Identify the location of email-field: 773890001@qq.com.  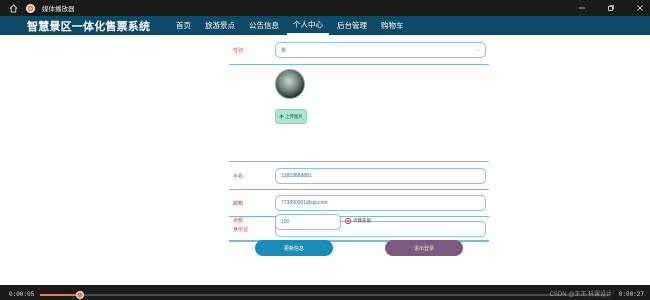
(380, 203).